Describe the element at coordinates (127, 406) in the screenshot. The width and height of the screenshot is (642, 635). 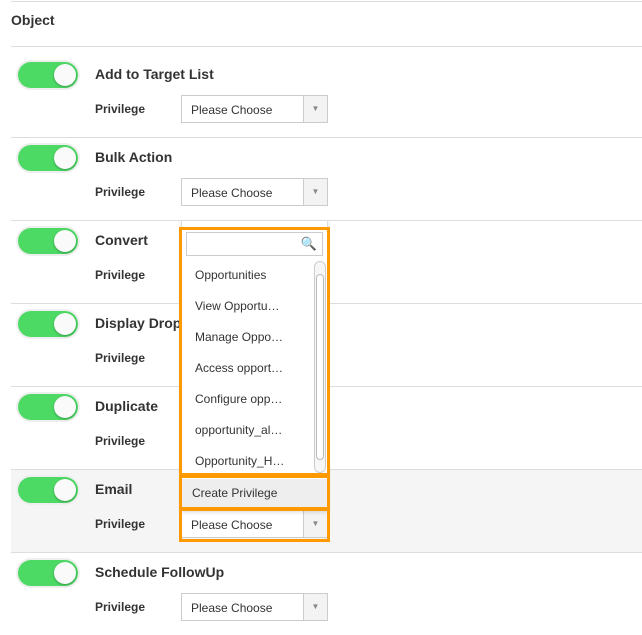
I see `row-name: Duplicate` at that location.